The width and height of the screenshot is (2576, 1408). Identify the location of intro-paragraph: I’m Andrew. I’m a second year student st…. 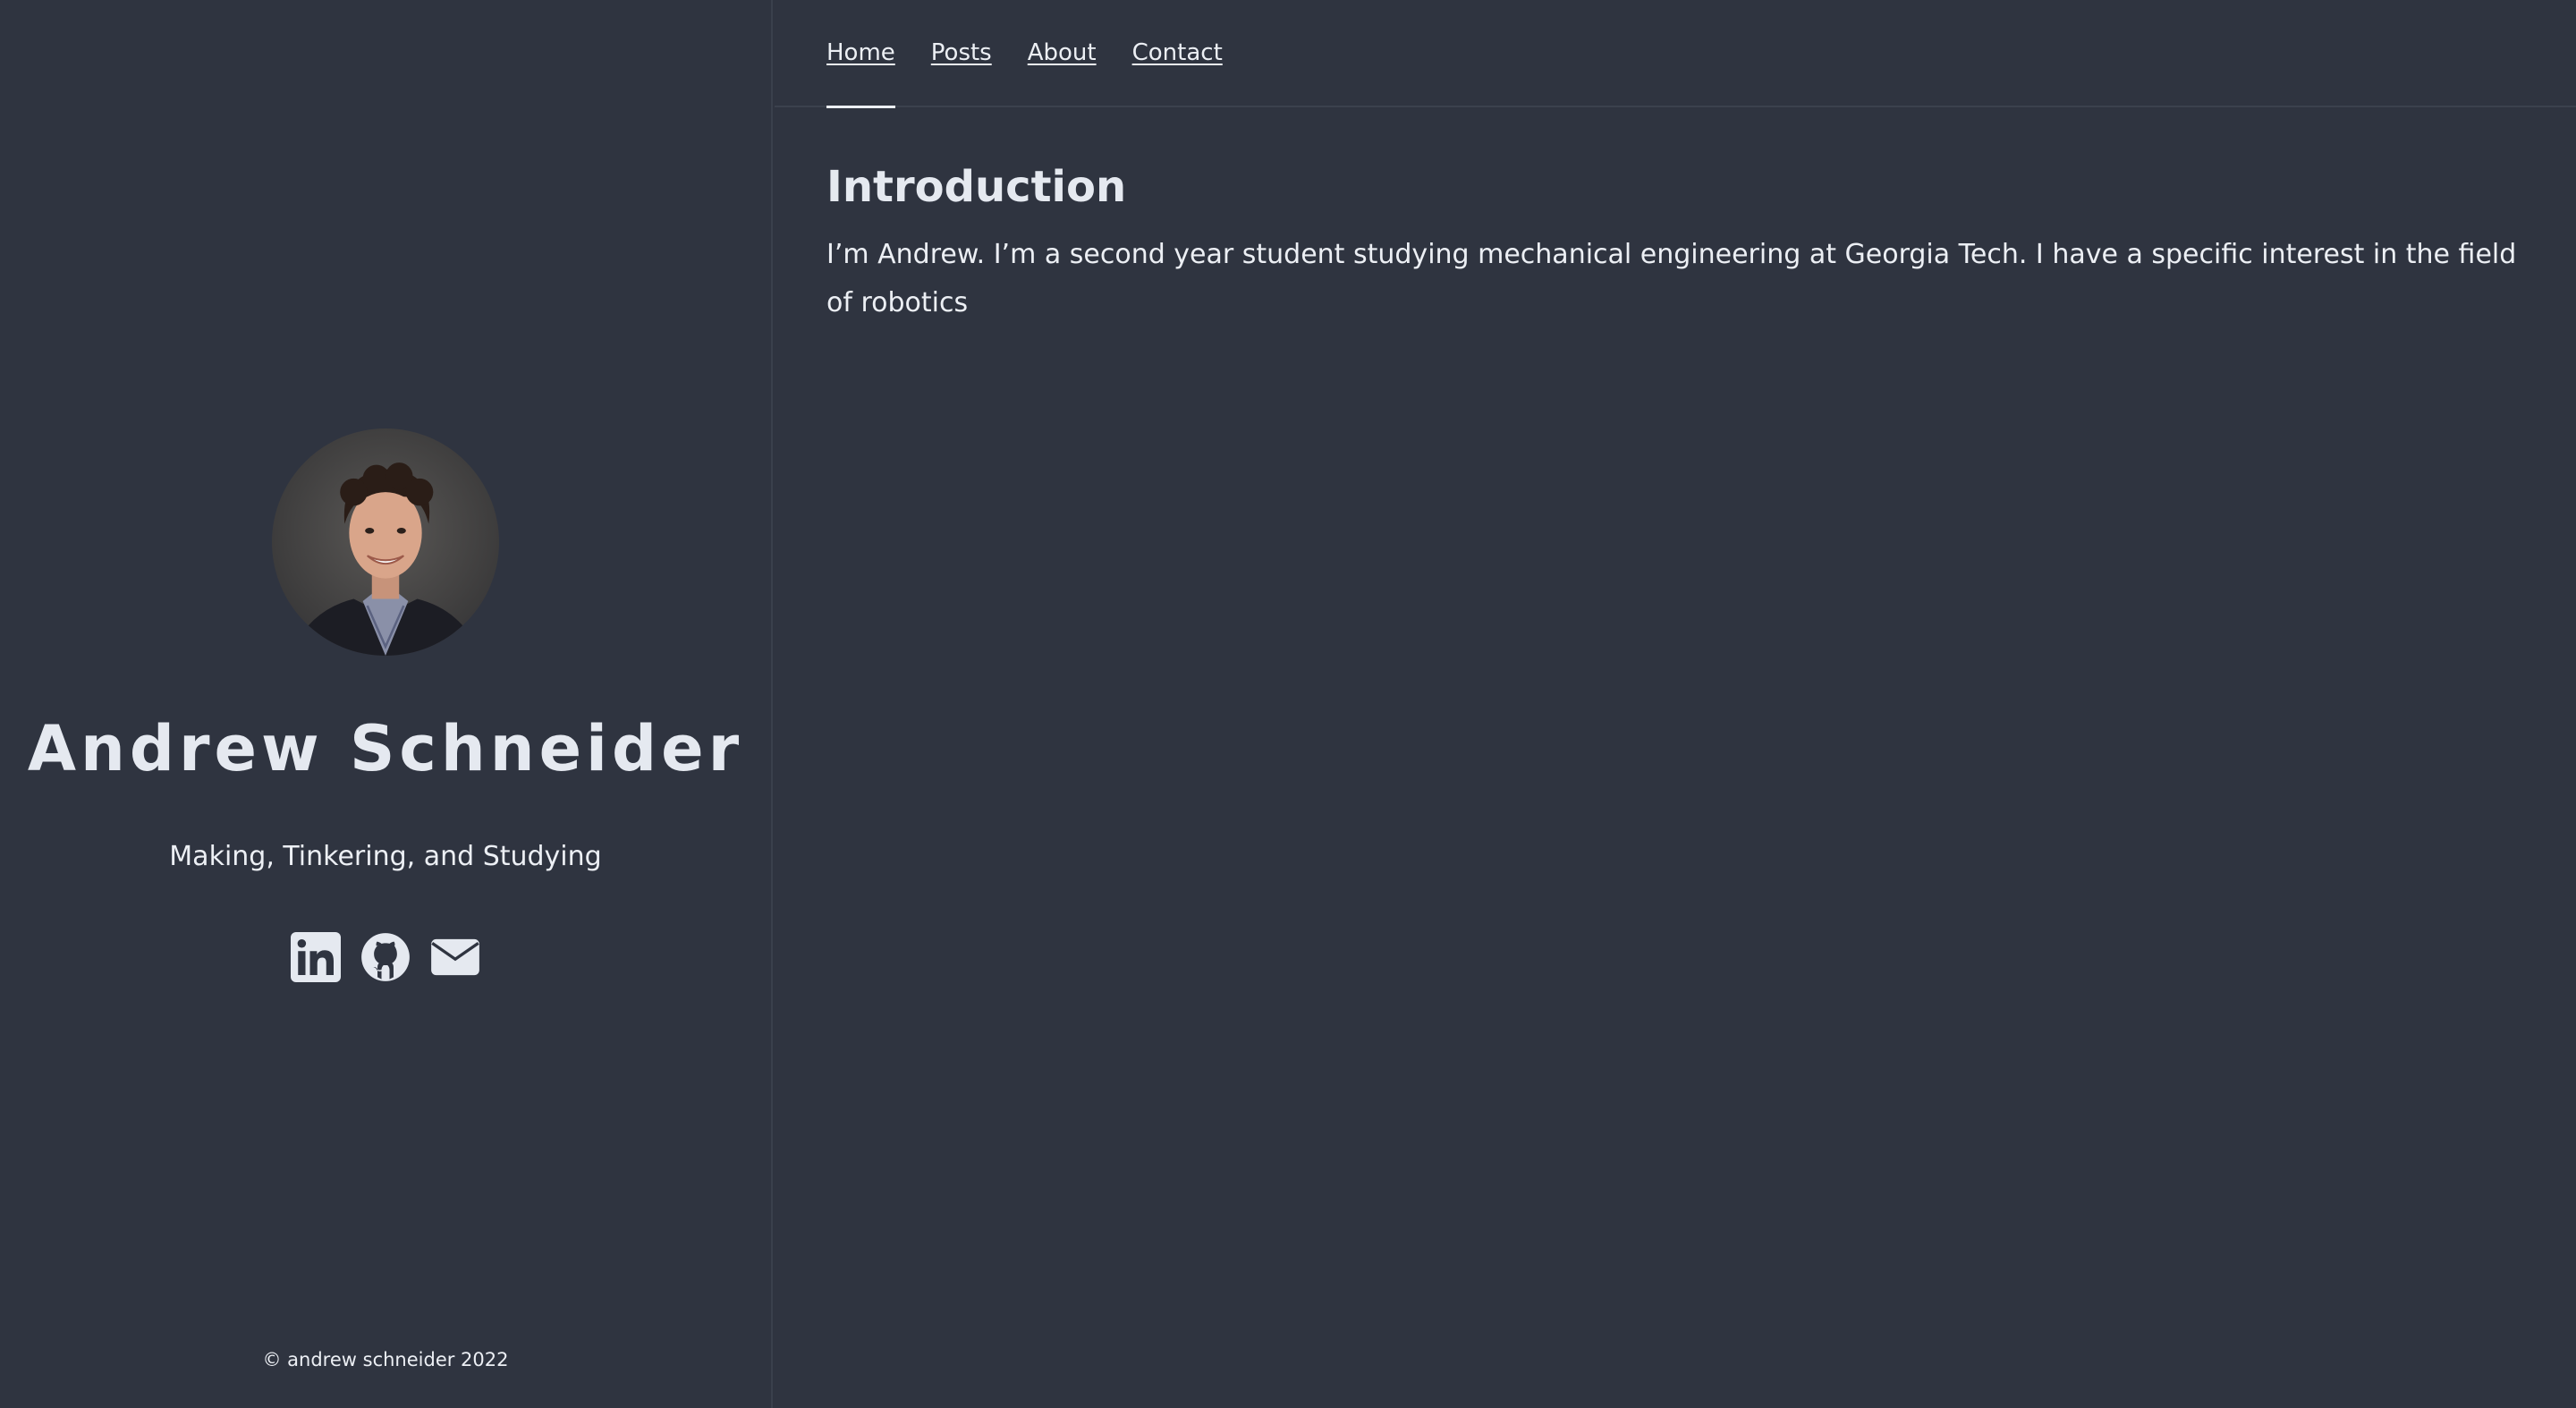
(1671, 278).